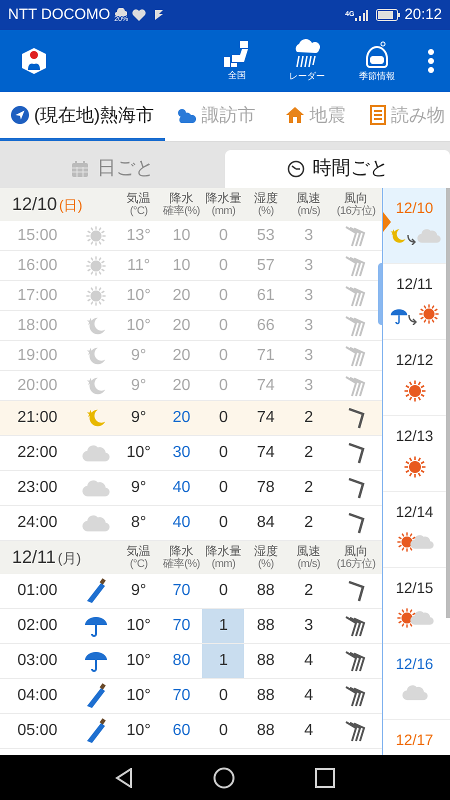 Image resolution: width=450 pixels, height=800 pixels. What do you see at coordinates (96, 626) in the screenshot?
I see `umbrella-icon` at bounding box center [96, 626].